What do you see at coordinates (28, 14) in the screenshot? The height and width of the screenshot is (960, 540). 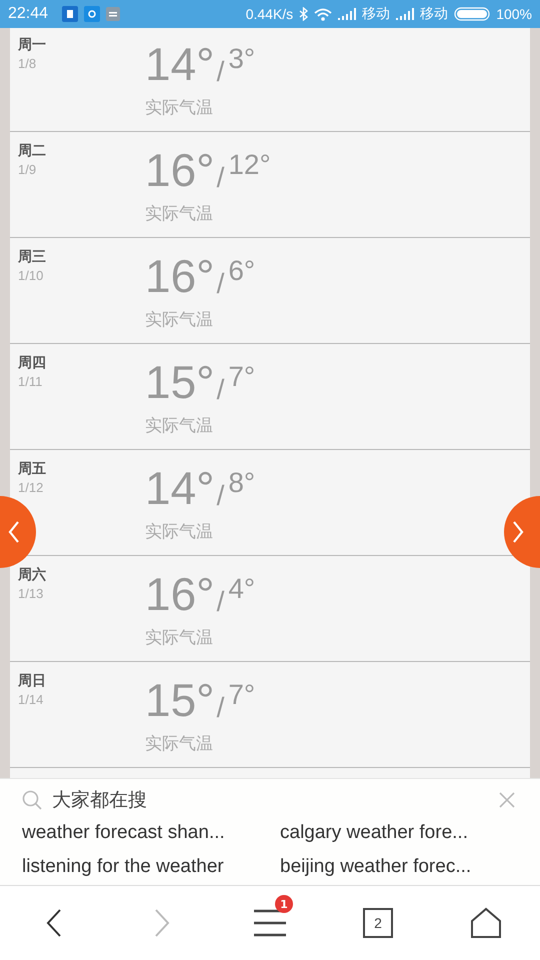 I see `clock: 22:44` at bounding box center [28, 14].